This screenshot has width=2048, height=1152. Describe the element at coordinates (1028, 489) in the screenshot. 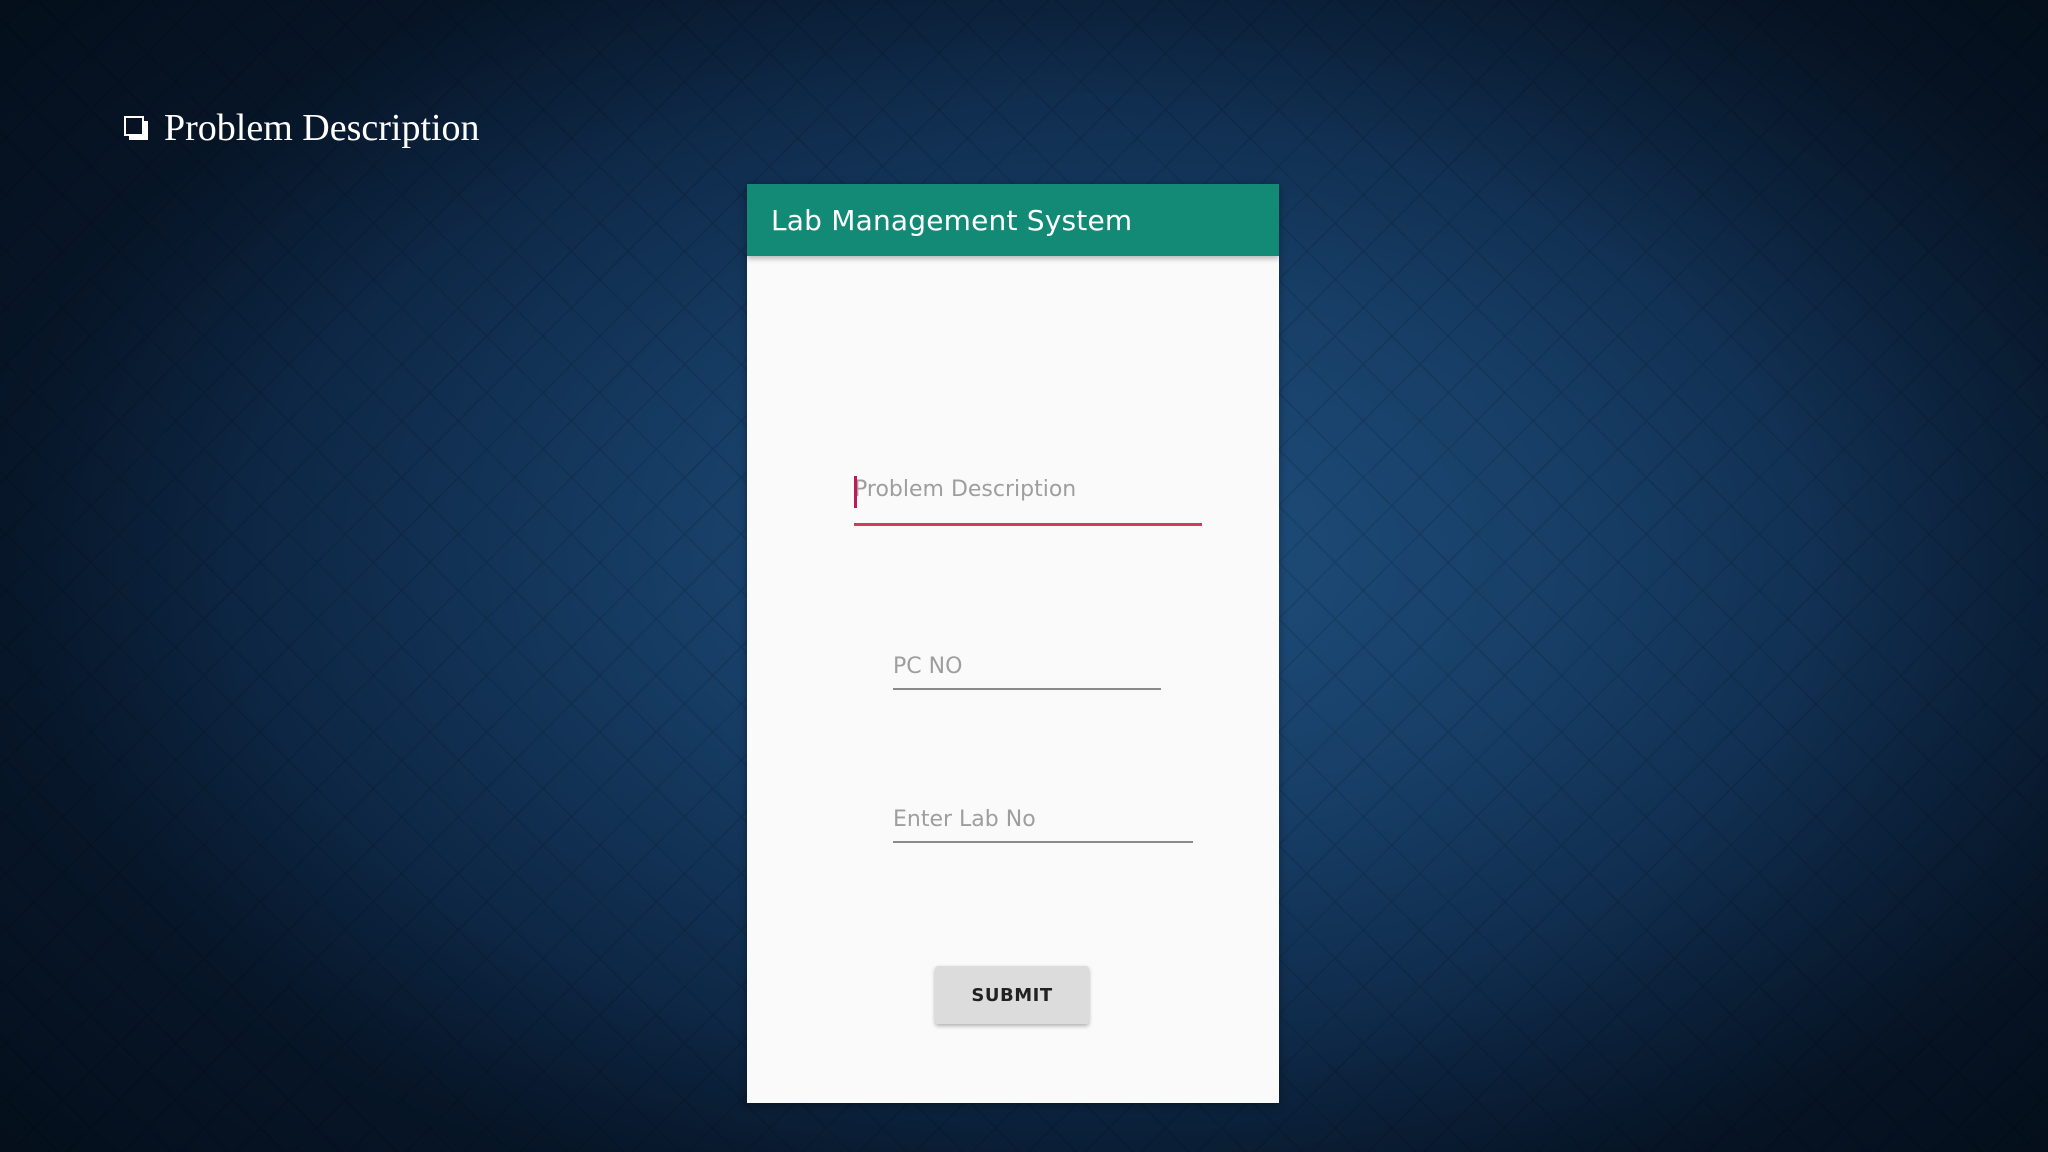

I see `problem-description-input` at that location.